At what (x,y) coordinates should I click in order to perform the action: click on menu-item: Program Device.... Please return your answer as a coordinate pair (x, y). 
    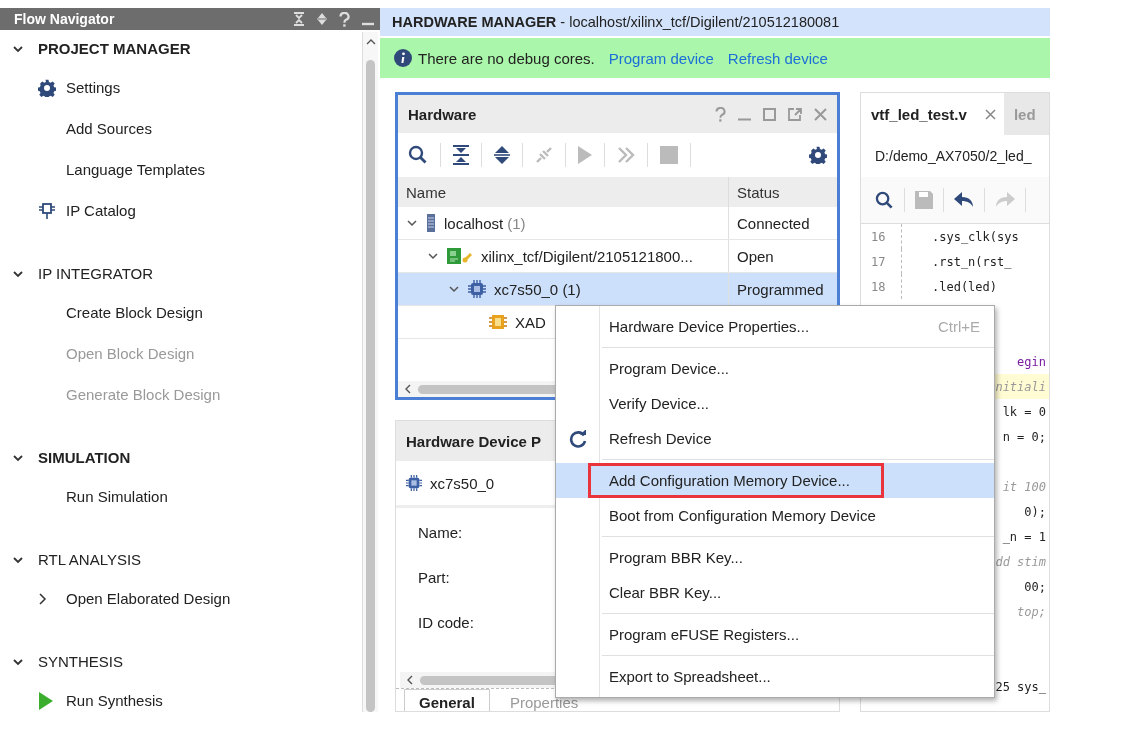
    Looking at the image, I should click on (775, 368).